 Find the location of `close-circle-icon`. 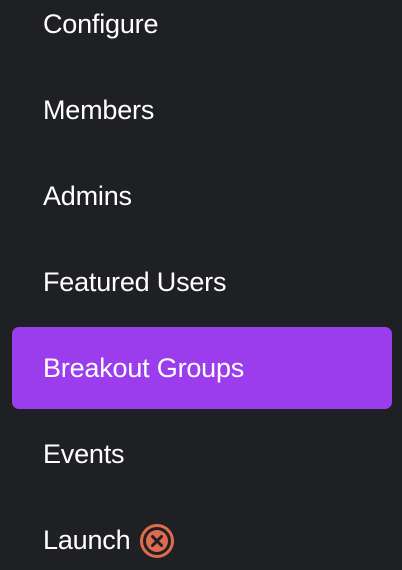

close-circle-icon is located at coordinates (157, 541).